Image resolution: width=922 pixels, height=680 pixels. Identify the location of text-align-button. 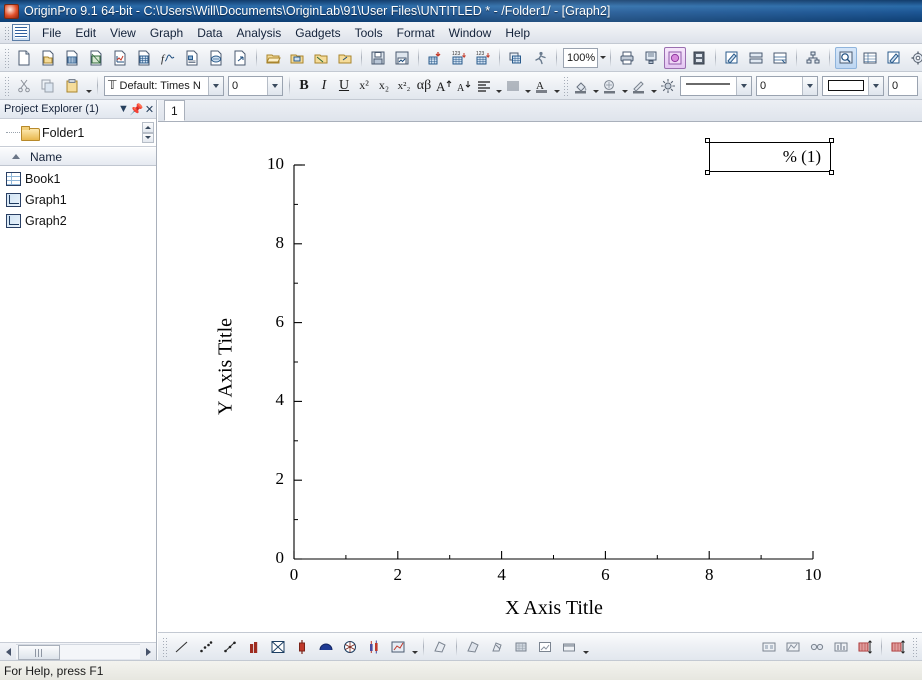
(484, 85).